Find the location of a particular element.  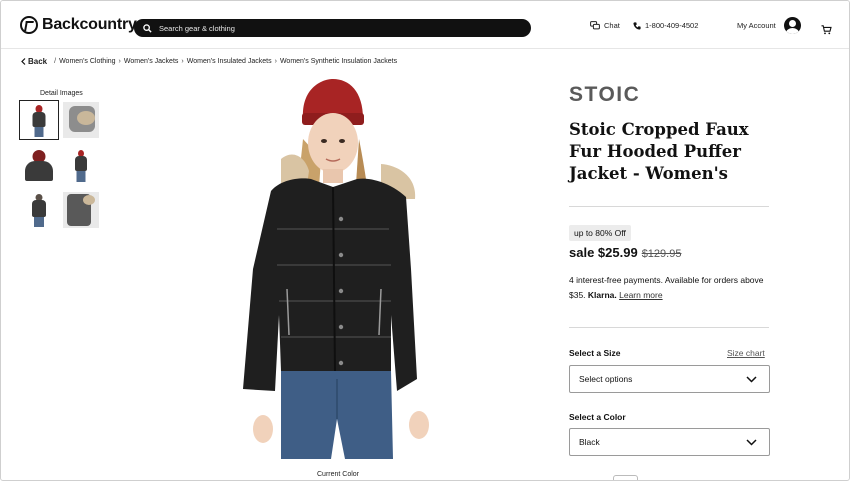

phone-number: 1-800-409-4502 is located at coordinates (672, 25).